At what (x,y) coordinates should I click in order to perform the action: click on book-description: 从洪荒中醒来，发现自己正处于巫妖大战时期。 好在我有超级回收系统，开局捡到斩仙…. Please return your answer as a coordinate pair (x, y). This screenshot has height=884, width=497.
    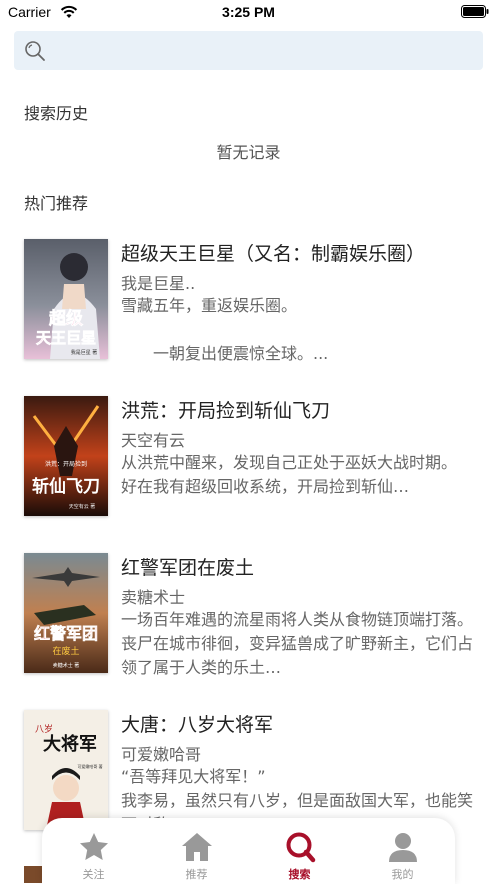
    Looking at the image, I should click on (289, 474).